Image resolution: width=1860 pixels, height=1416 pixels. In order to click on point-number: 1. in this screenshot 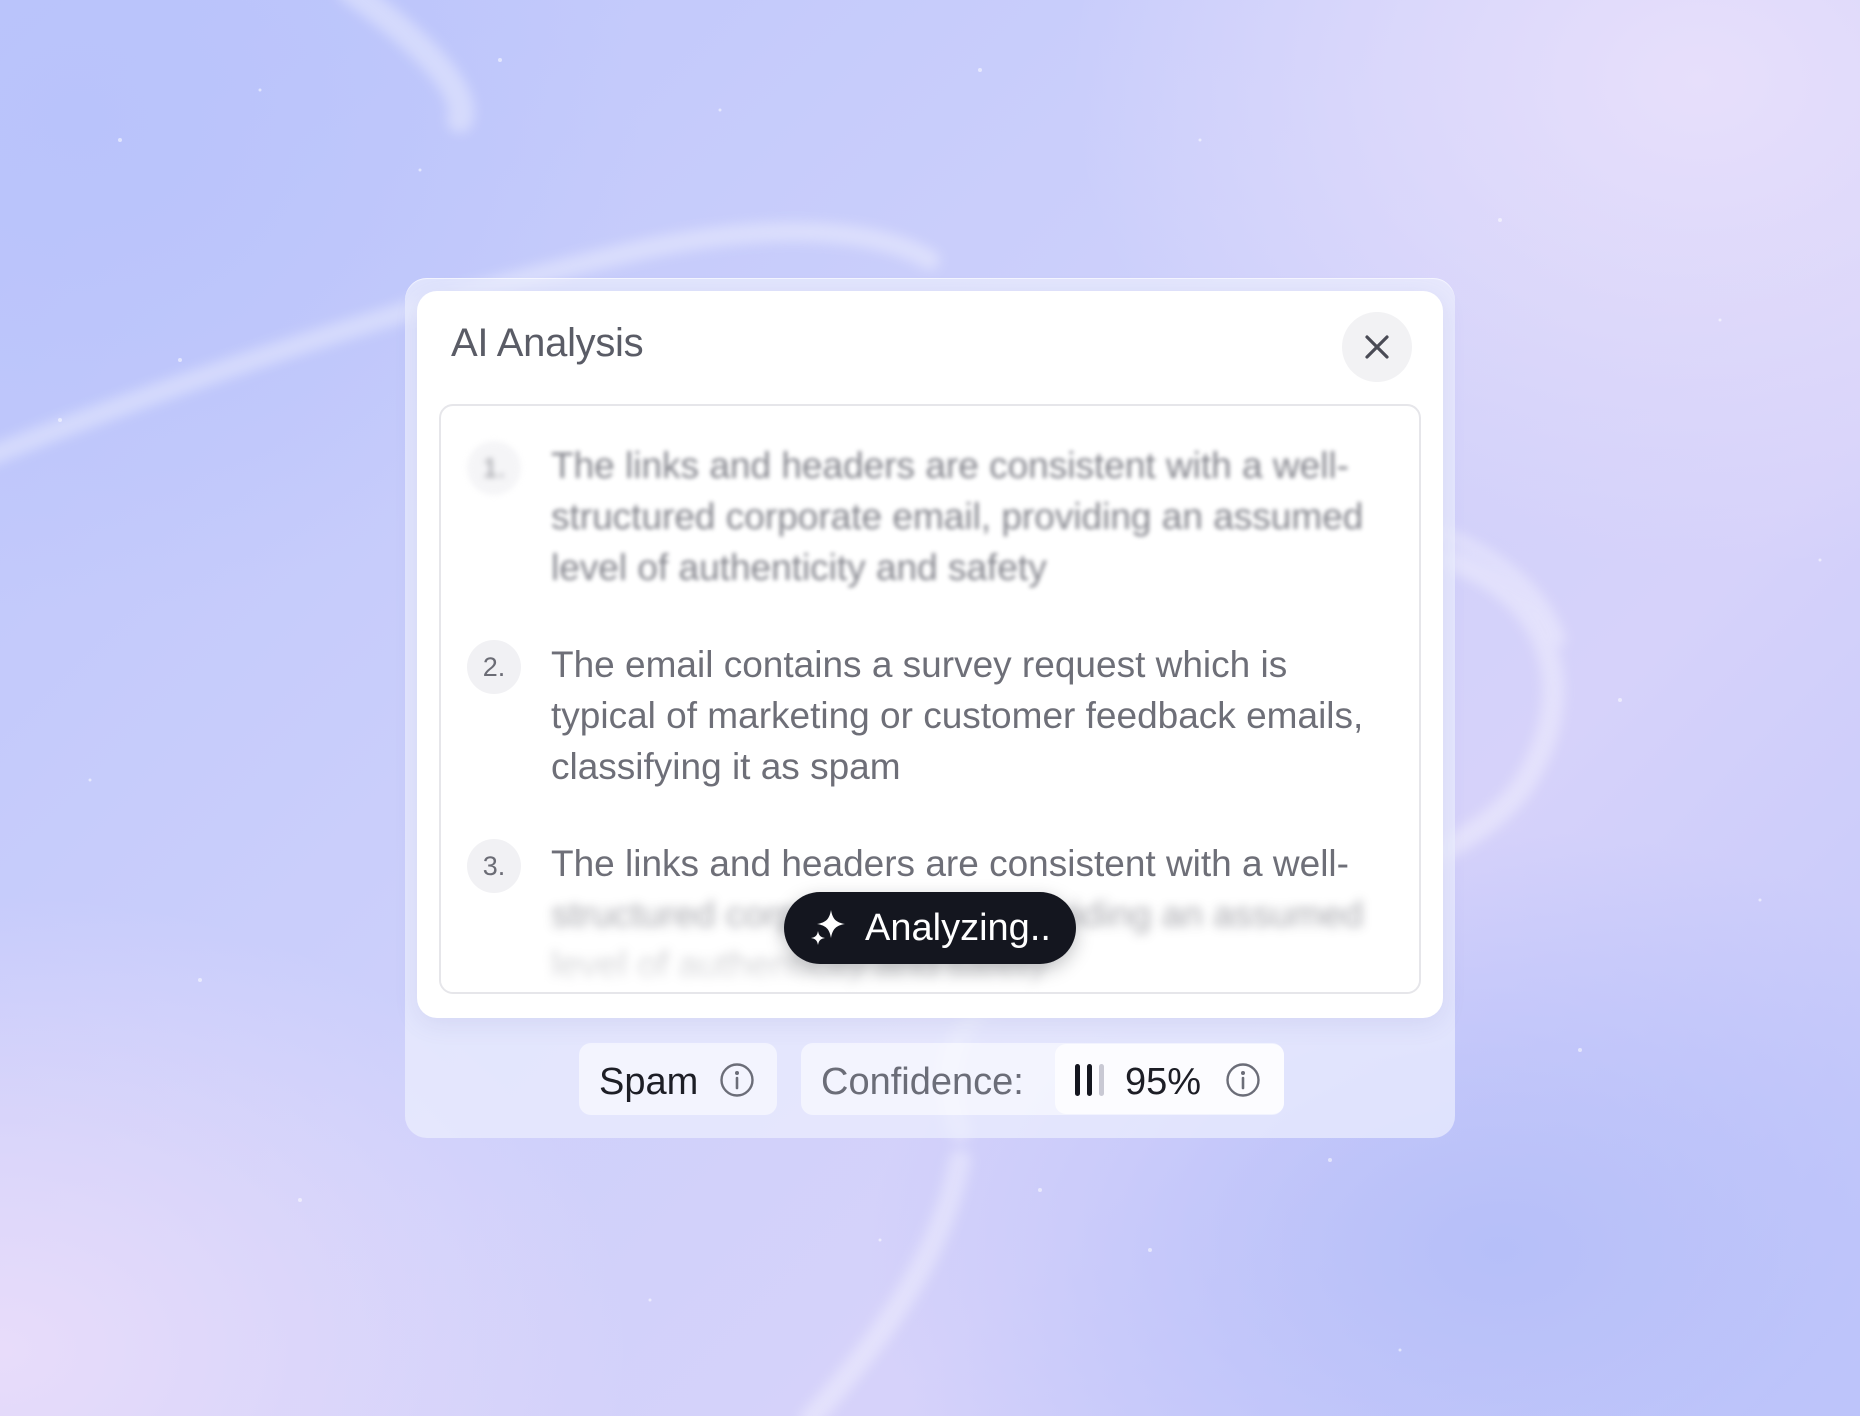, I will do `click(494, 468)`.